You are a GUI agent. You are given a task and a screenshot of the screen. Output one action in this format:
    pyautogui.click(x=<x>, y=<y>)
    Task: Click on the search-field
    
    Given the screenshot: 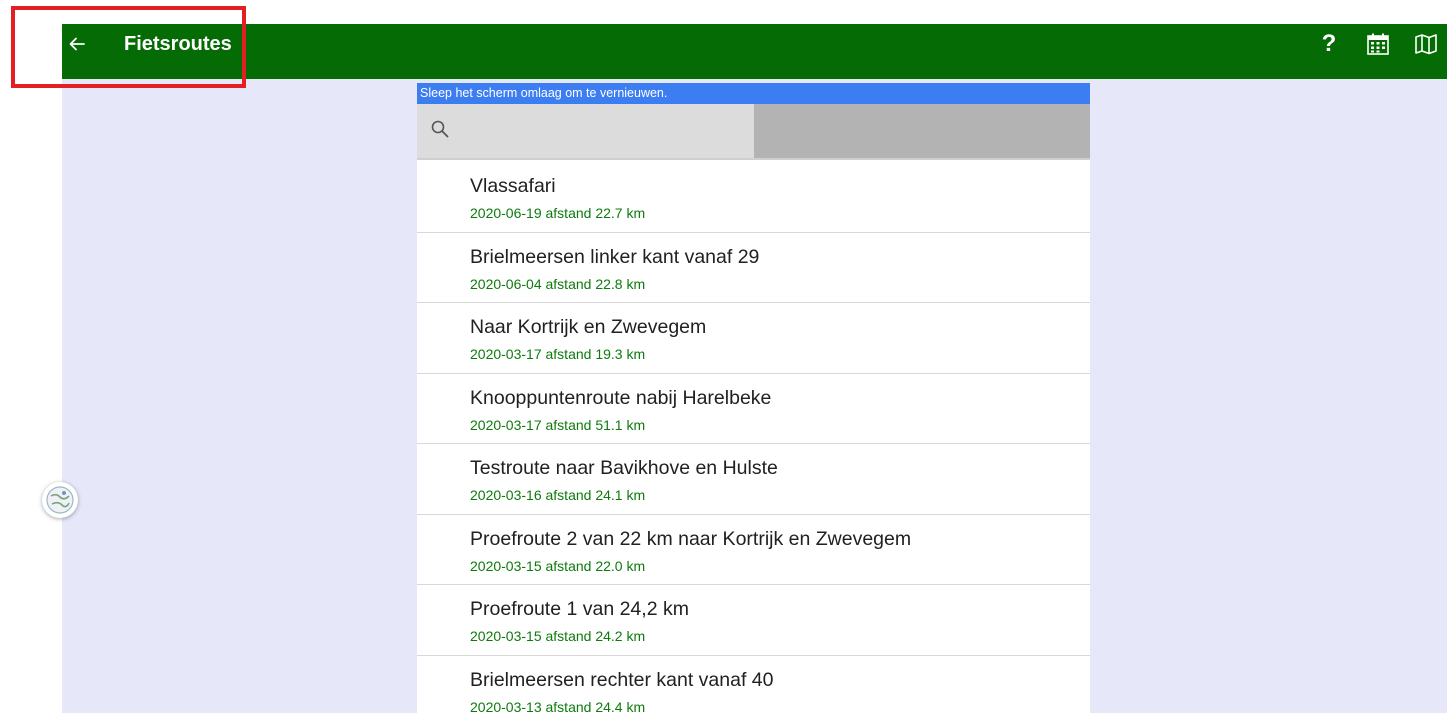 What is the action you would take?
    pyautogui.click(x=585, y=131)
    